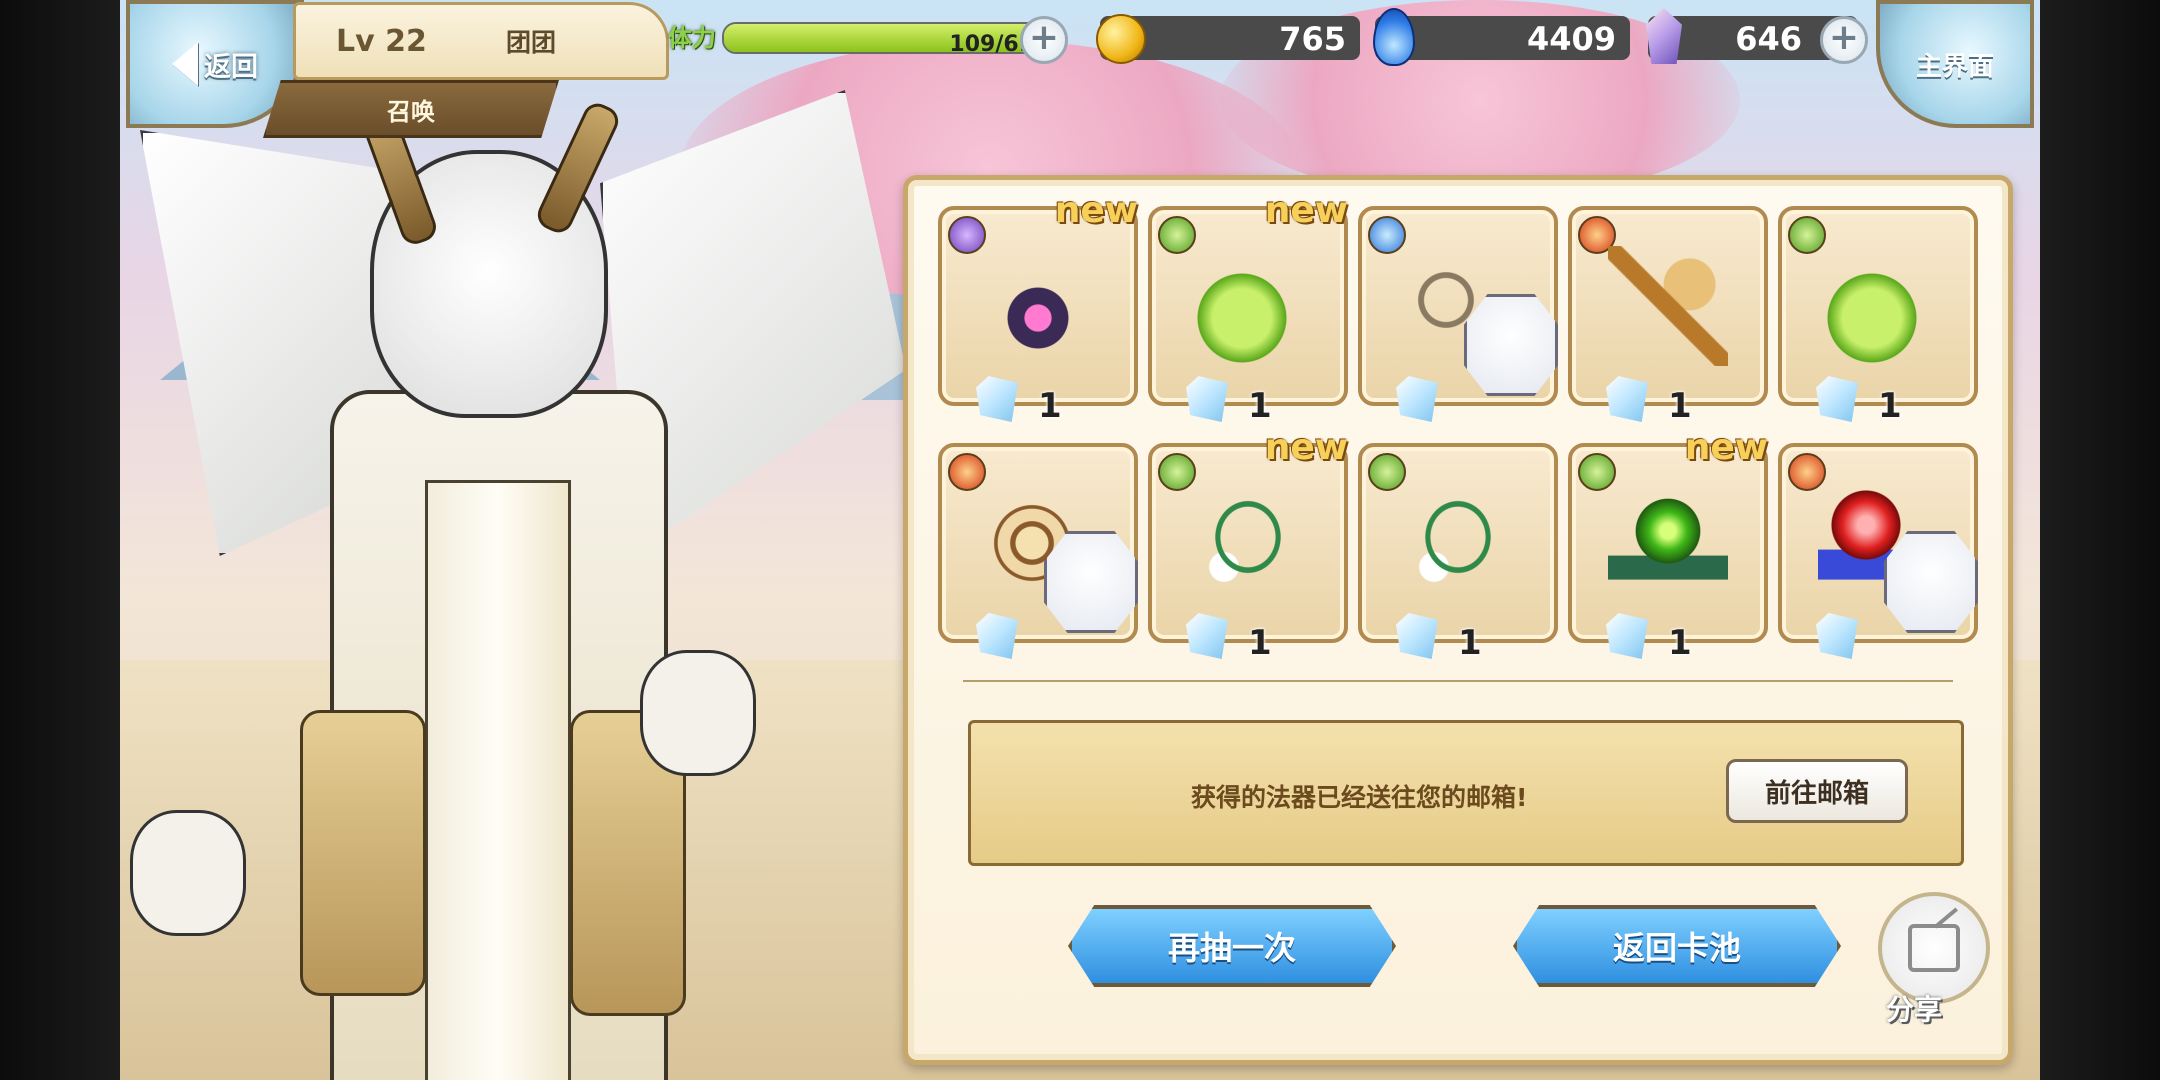  What do you see at coordinates (1044, 40) in the screenshot?
I see `add-stamina-button: +` at bounding box center [1044, 40].